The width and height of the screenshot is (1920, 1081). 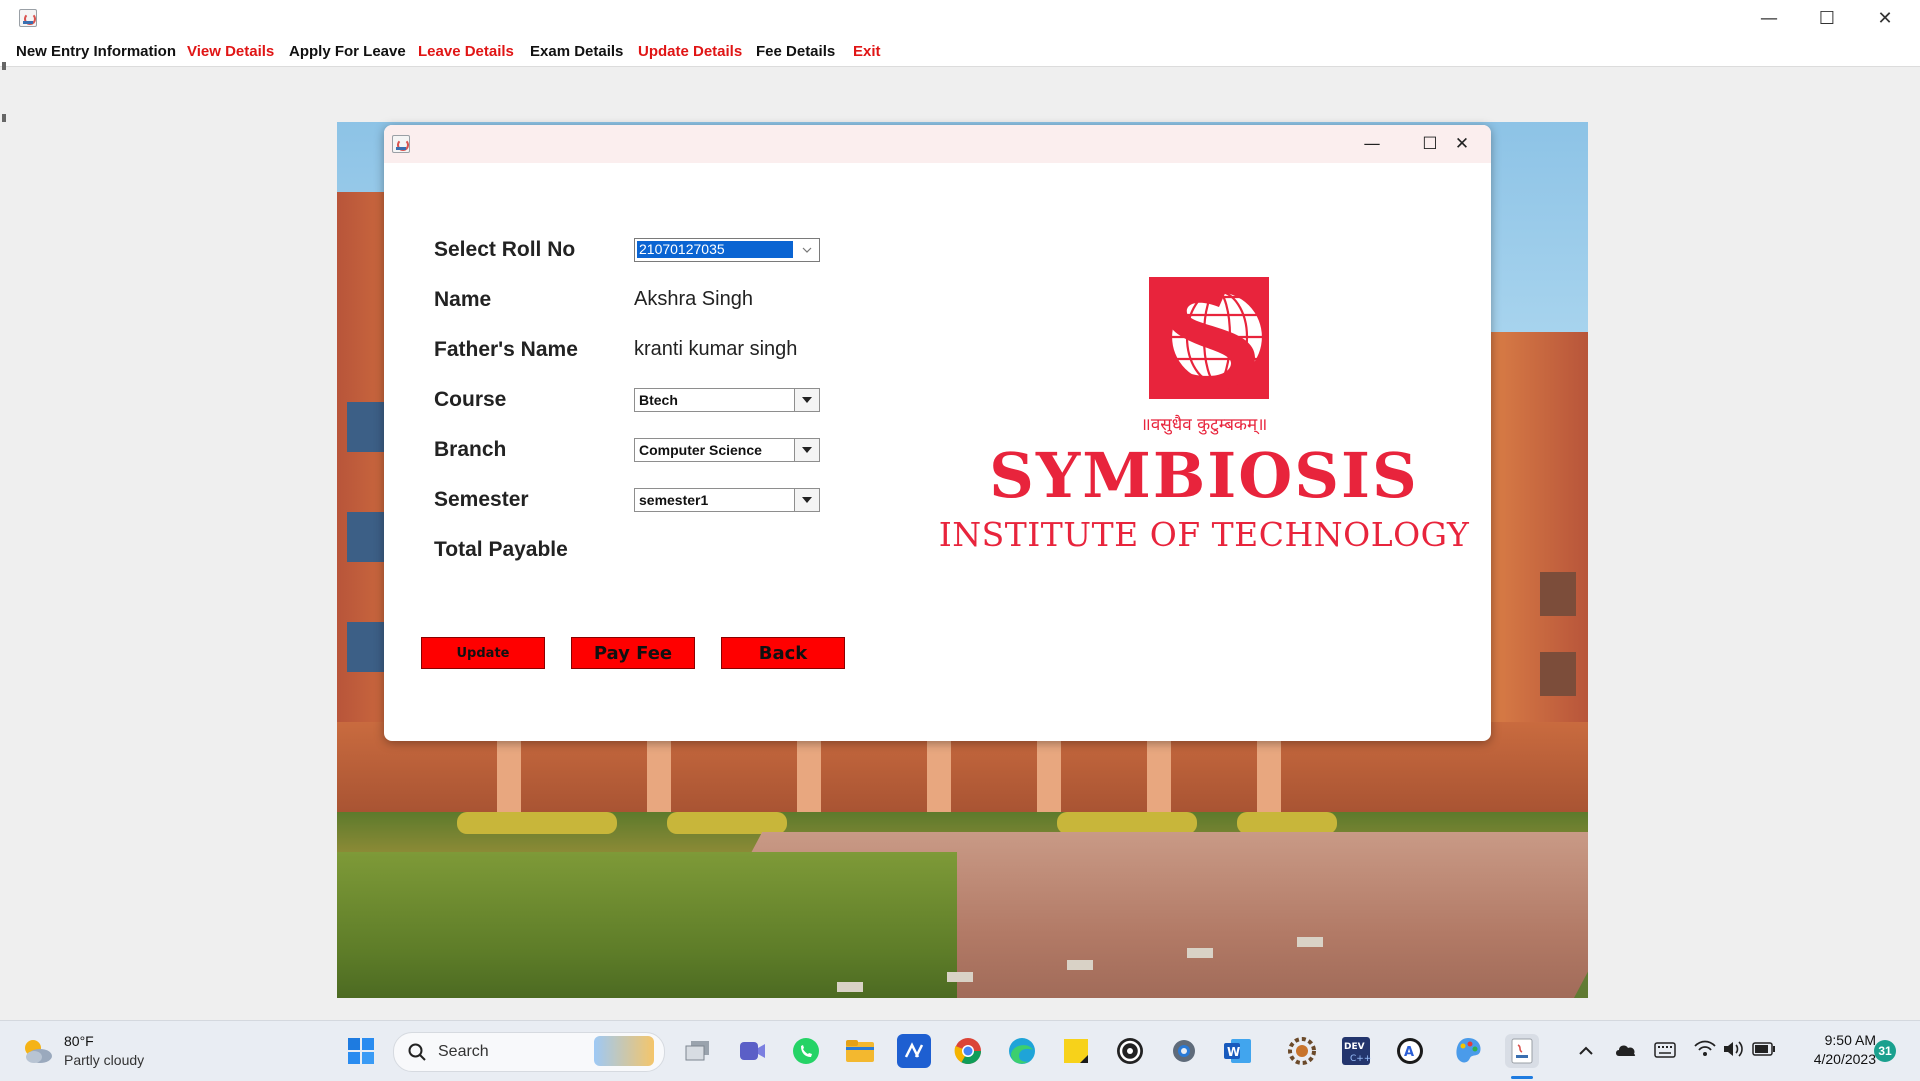 I want to click on menu-leave-details: Leave Details, so click(x=466, y=51).